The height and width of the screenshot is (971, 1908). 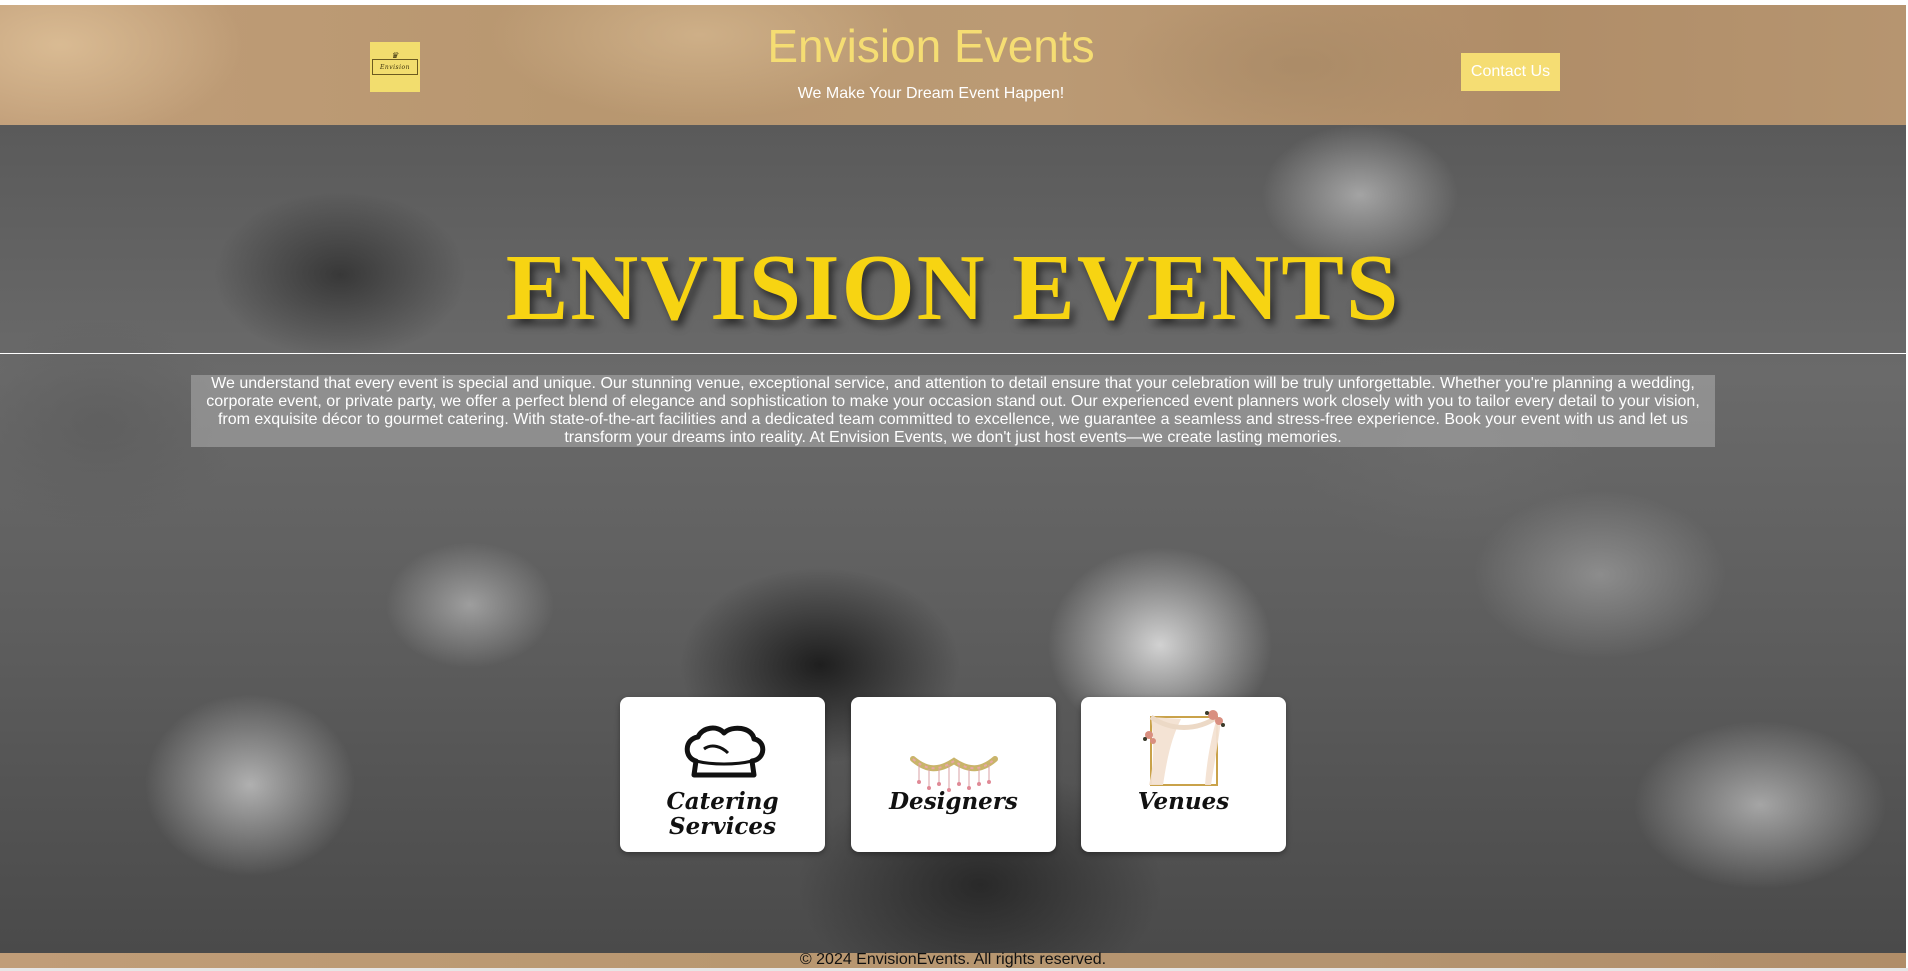 I want to click on card-catering-services: Catering Services, so click(x=722, y=774).